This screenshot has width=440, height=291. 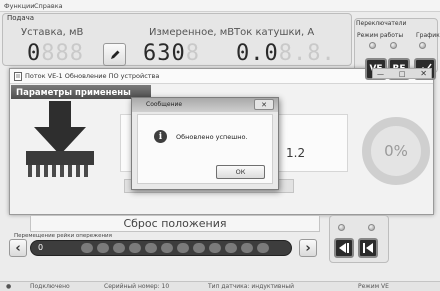 What do you see at coordinates (205, 105) in the screenshot?
I see `dialog-titlebar: Сообщение ✕` at bounding box center [205, 105].